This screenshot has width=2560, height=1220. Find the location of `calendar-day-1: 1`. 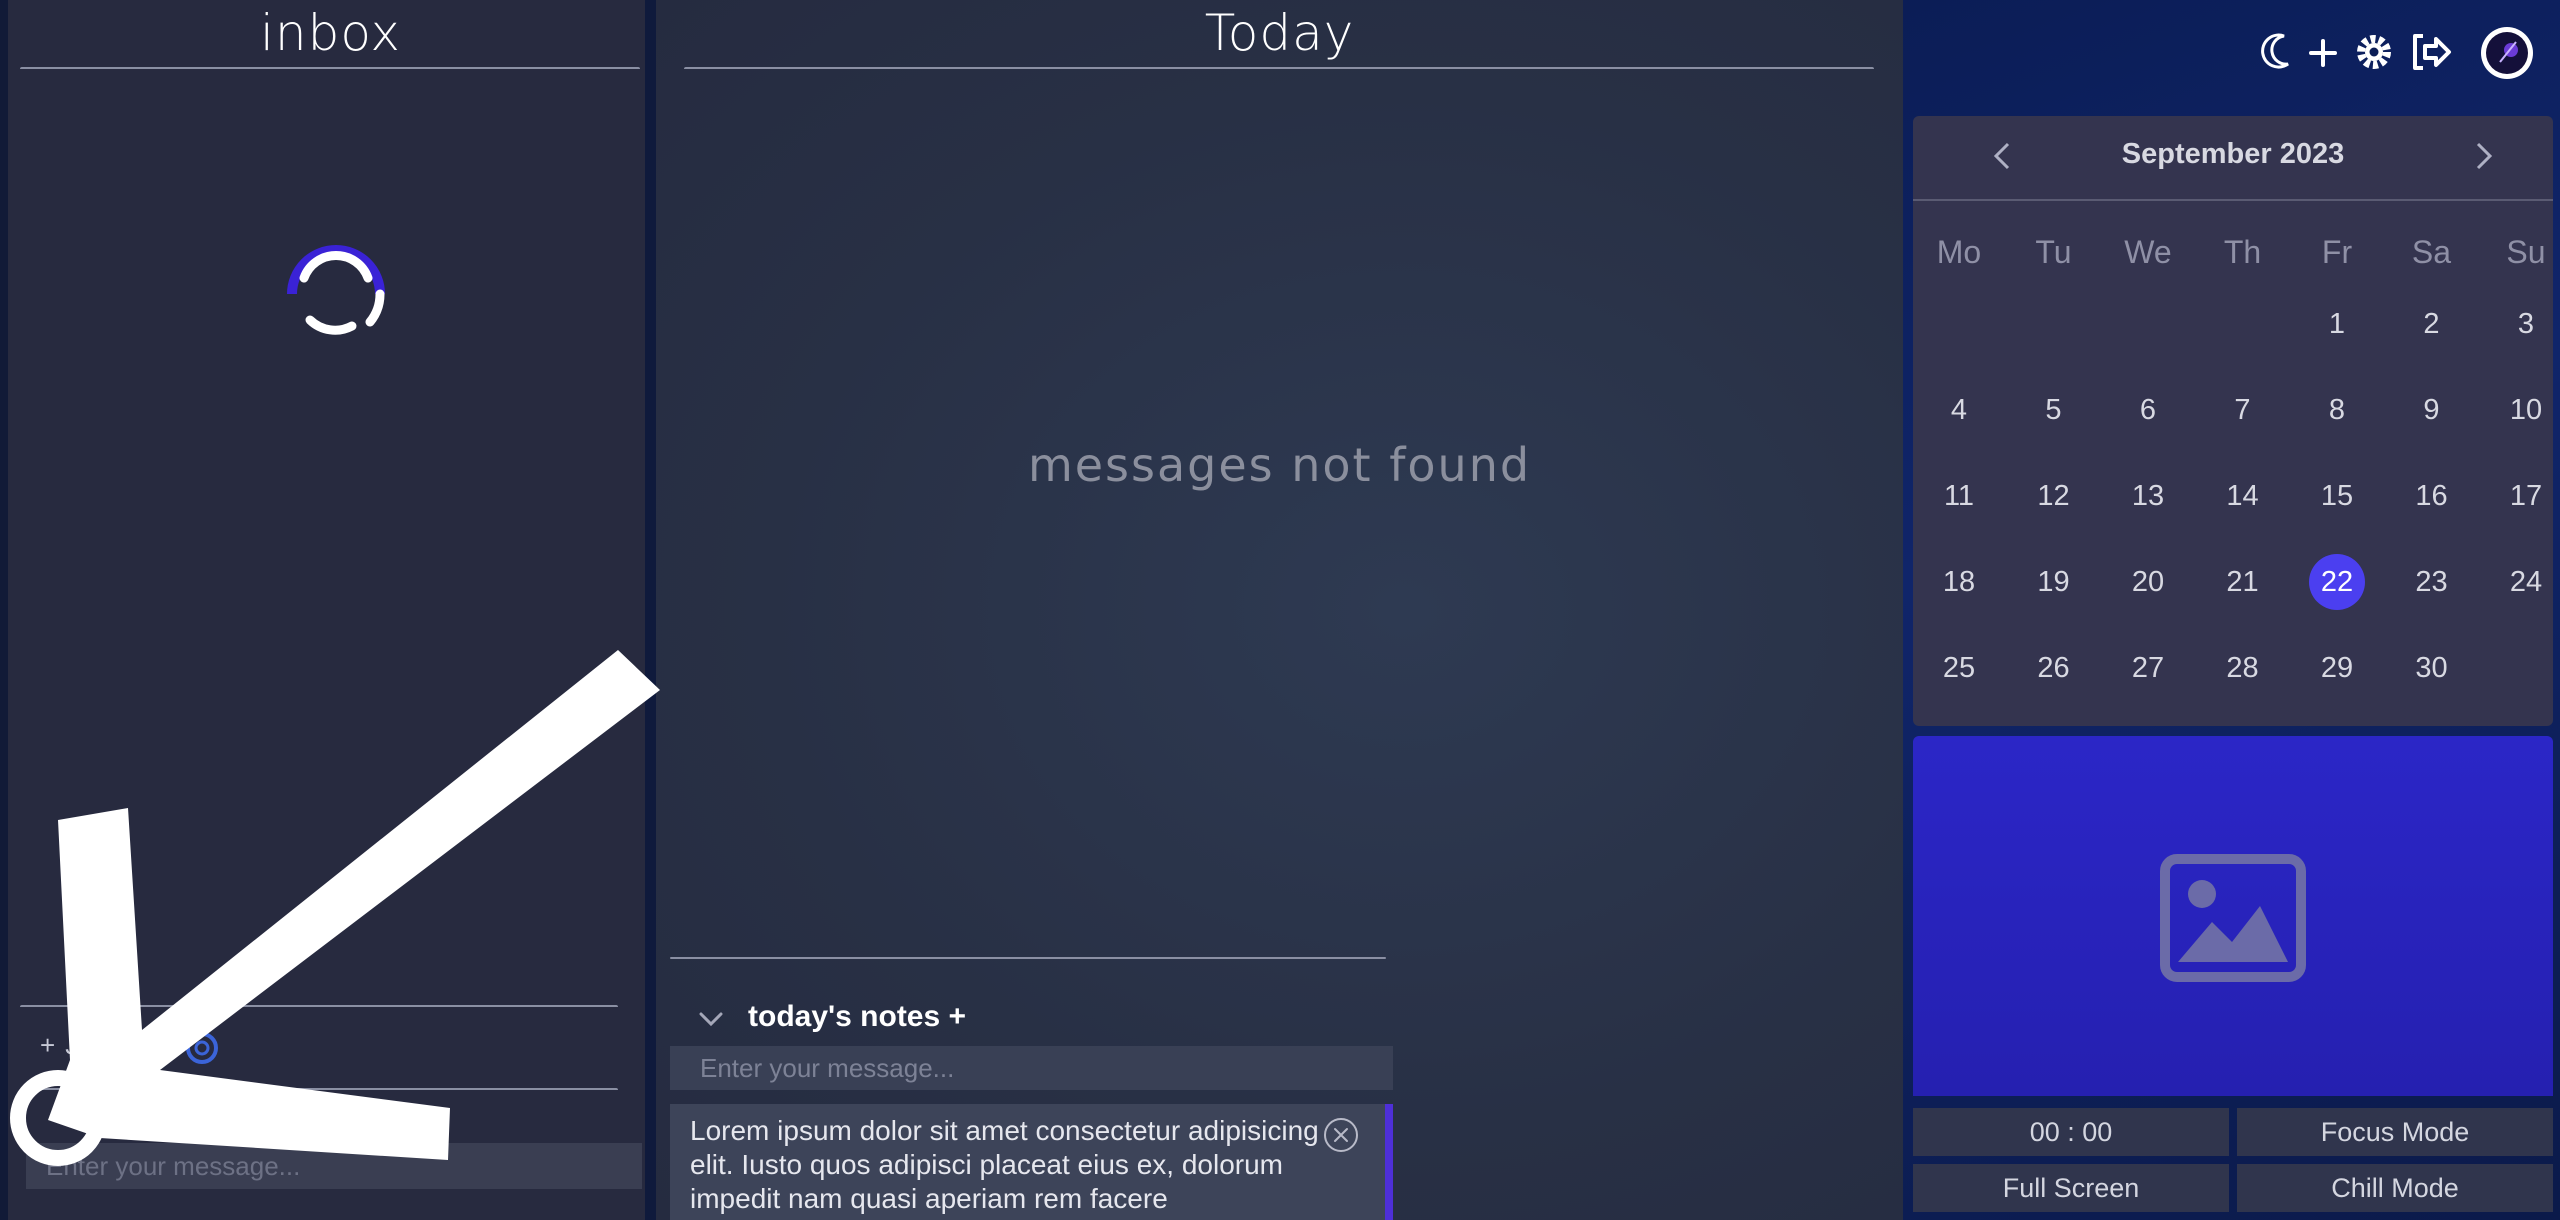

calendar-day-1: 1 is located at coordinates (2337, 324).